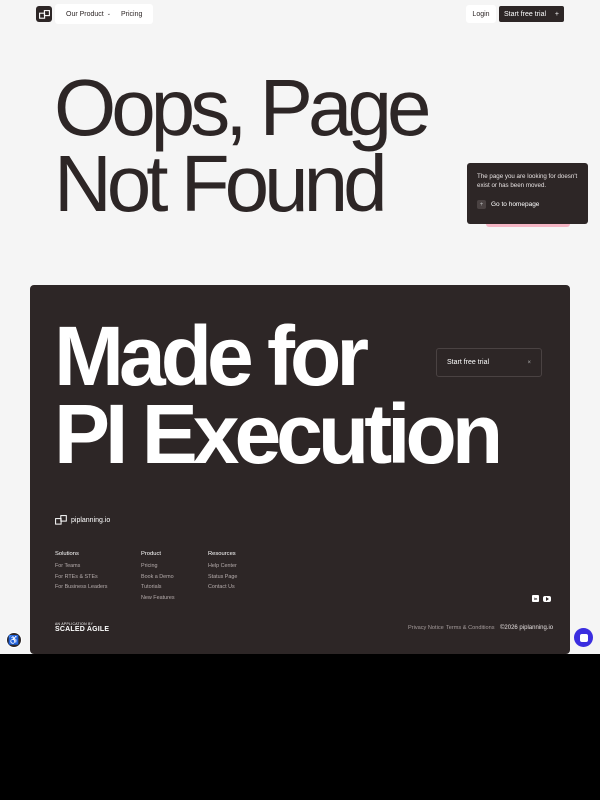 The width and height of the screenshot is (600, 800). I want to click on accessibility-button: ♿, so click(14, 640).